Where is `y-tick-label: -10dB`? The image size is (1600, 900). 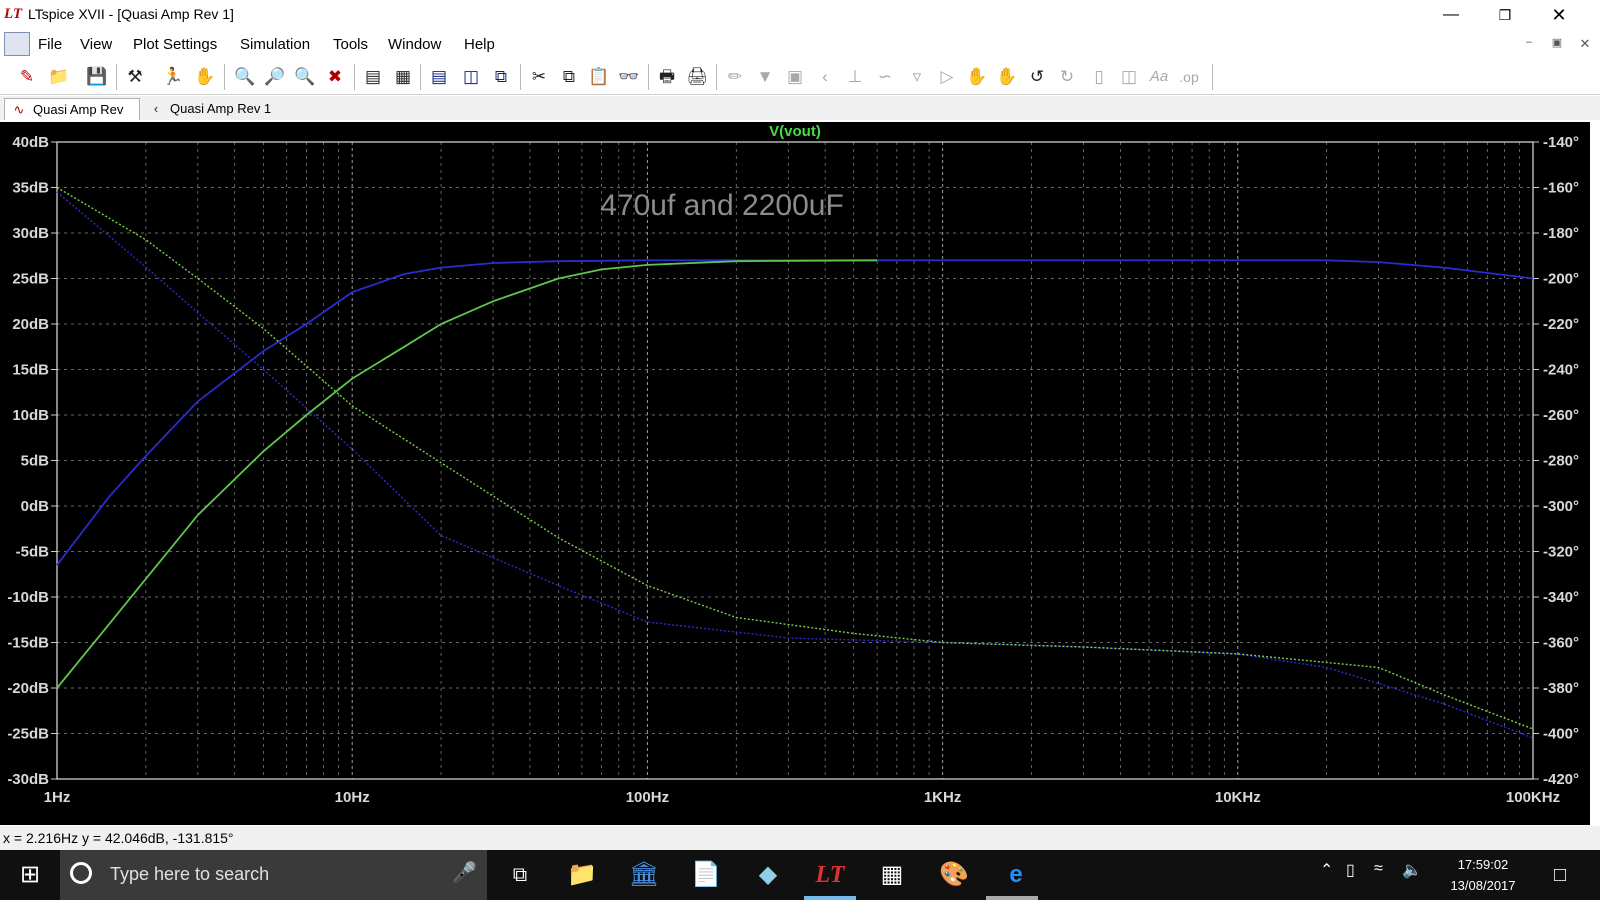
y-tick-label: -10dB is located at coordinates (28, 597).